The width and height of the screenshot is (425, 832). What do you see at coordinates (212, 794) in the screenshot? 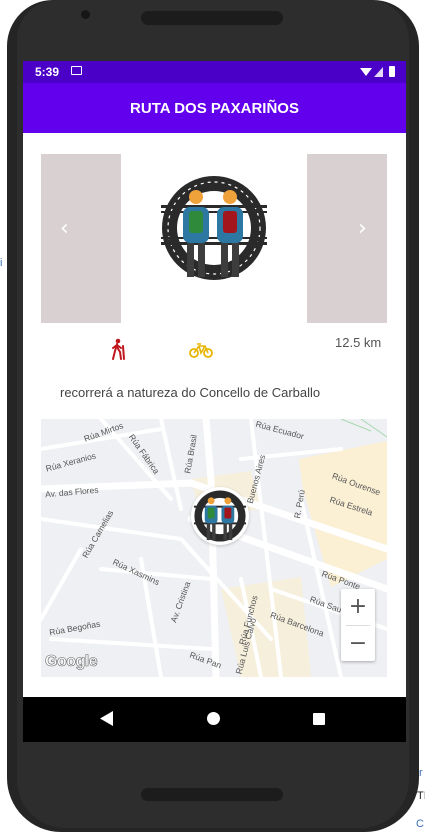
I see `bottom-speaker` at bounding box center [212, 794].